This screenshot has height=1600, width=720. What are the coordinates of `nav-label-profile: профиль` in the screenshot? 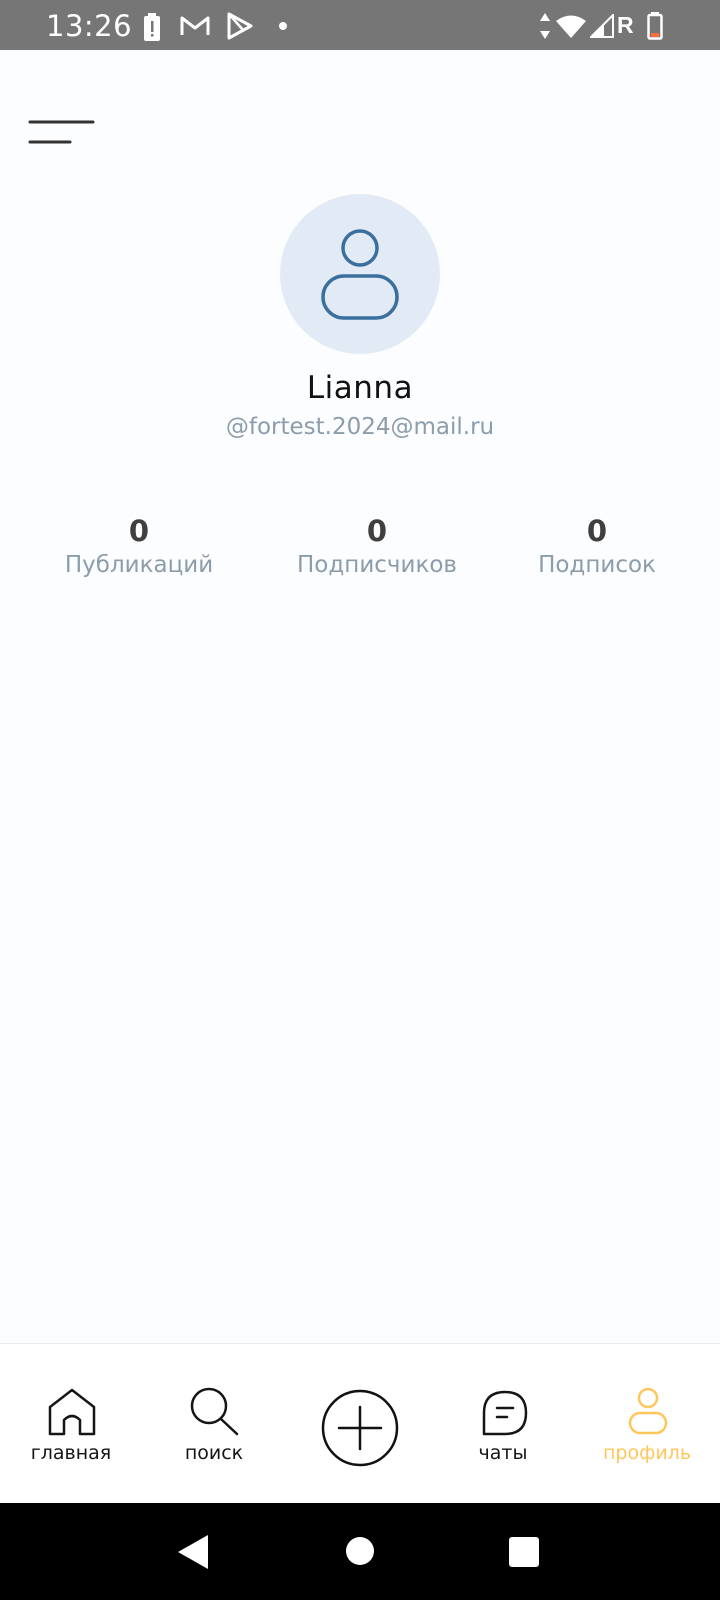 It's located at (647, 1453).